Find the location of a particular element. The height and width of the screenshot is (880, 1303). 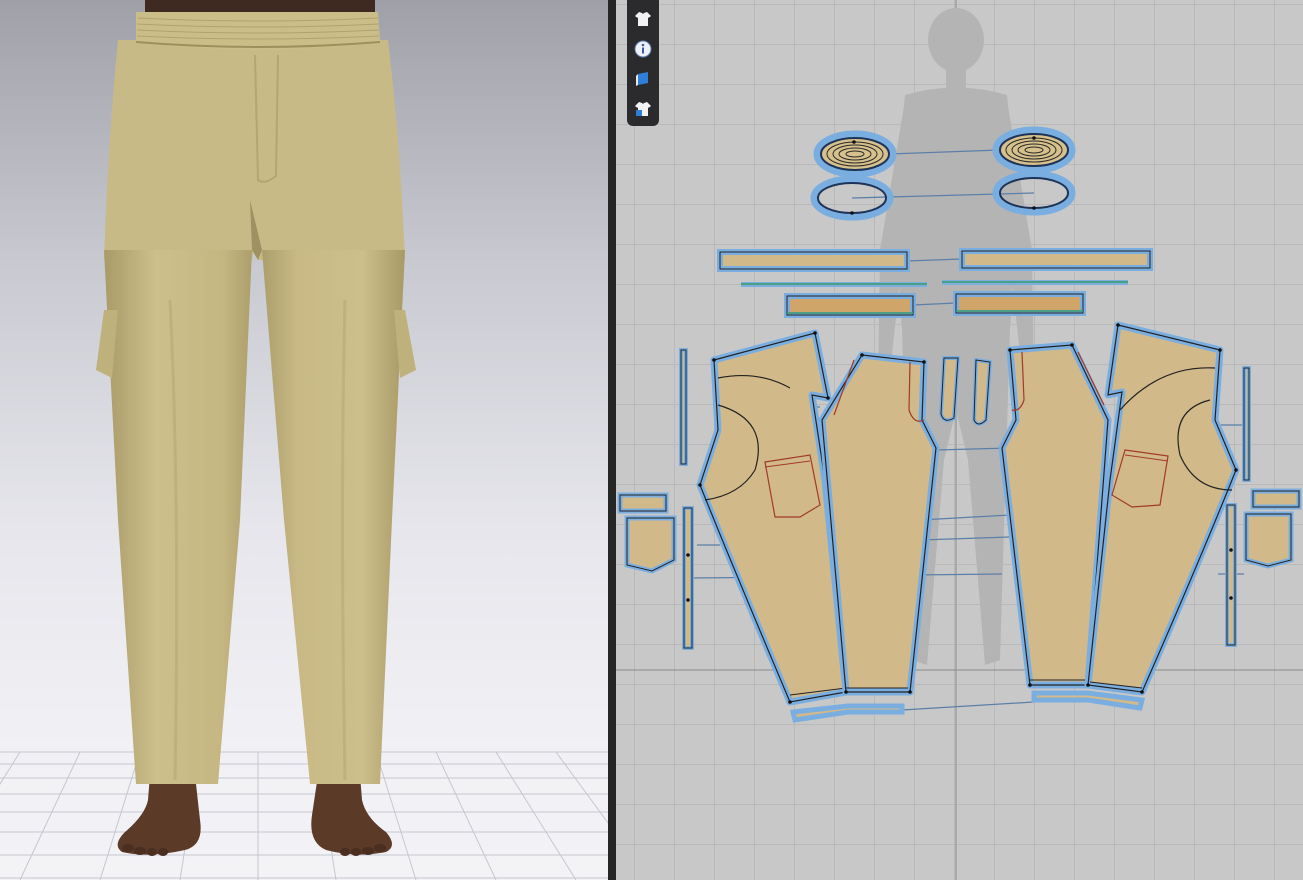

info-icon is located at coordinates (643, 49).